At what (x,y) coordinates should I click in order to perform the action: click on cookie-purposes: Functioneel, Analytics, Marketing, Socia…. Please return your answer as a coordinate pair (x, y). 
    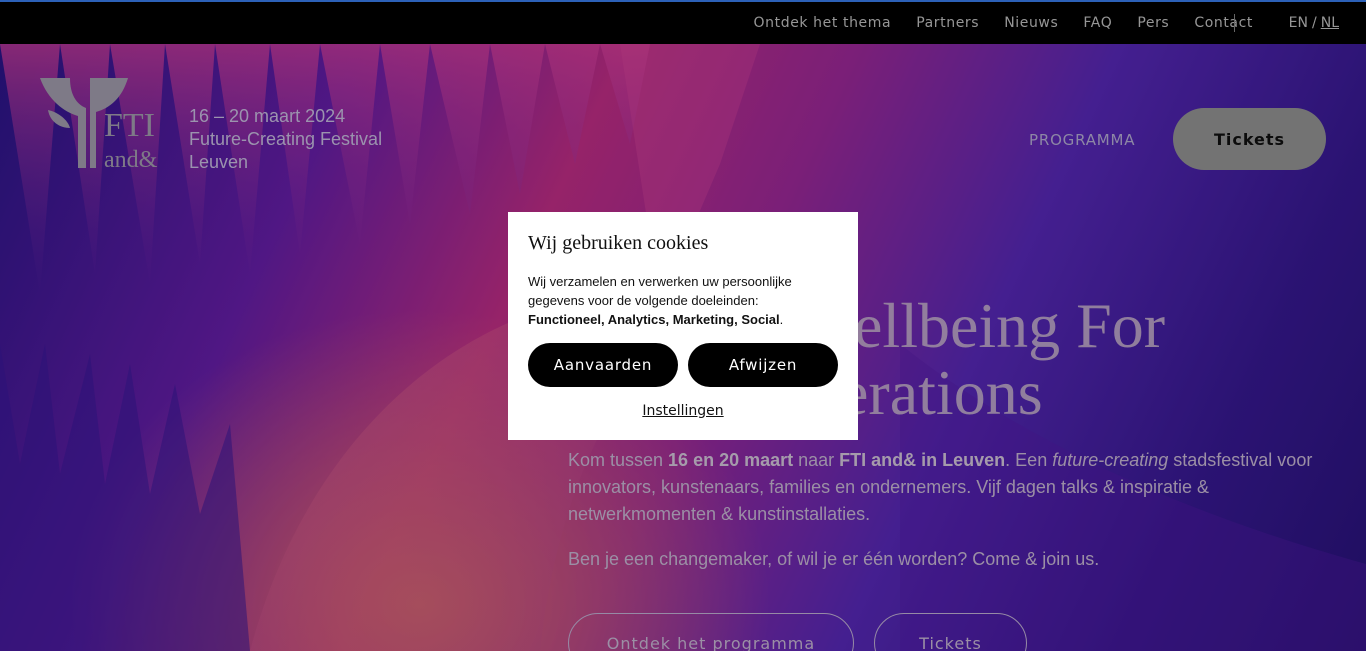
    Looking at the image, I should click on (654, 319).